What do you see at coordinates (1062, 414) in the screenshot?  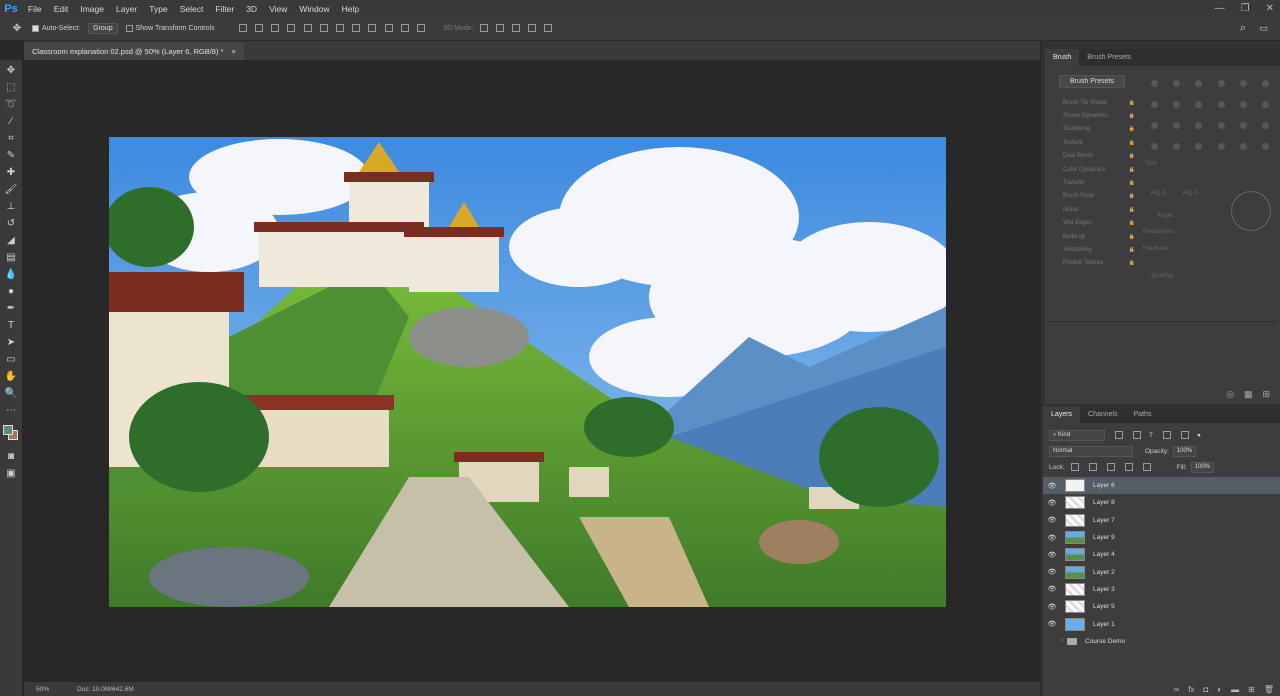 I see `tab-layers: Layers` at bounding box center [1062, 414].